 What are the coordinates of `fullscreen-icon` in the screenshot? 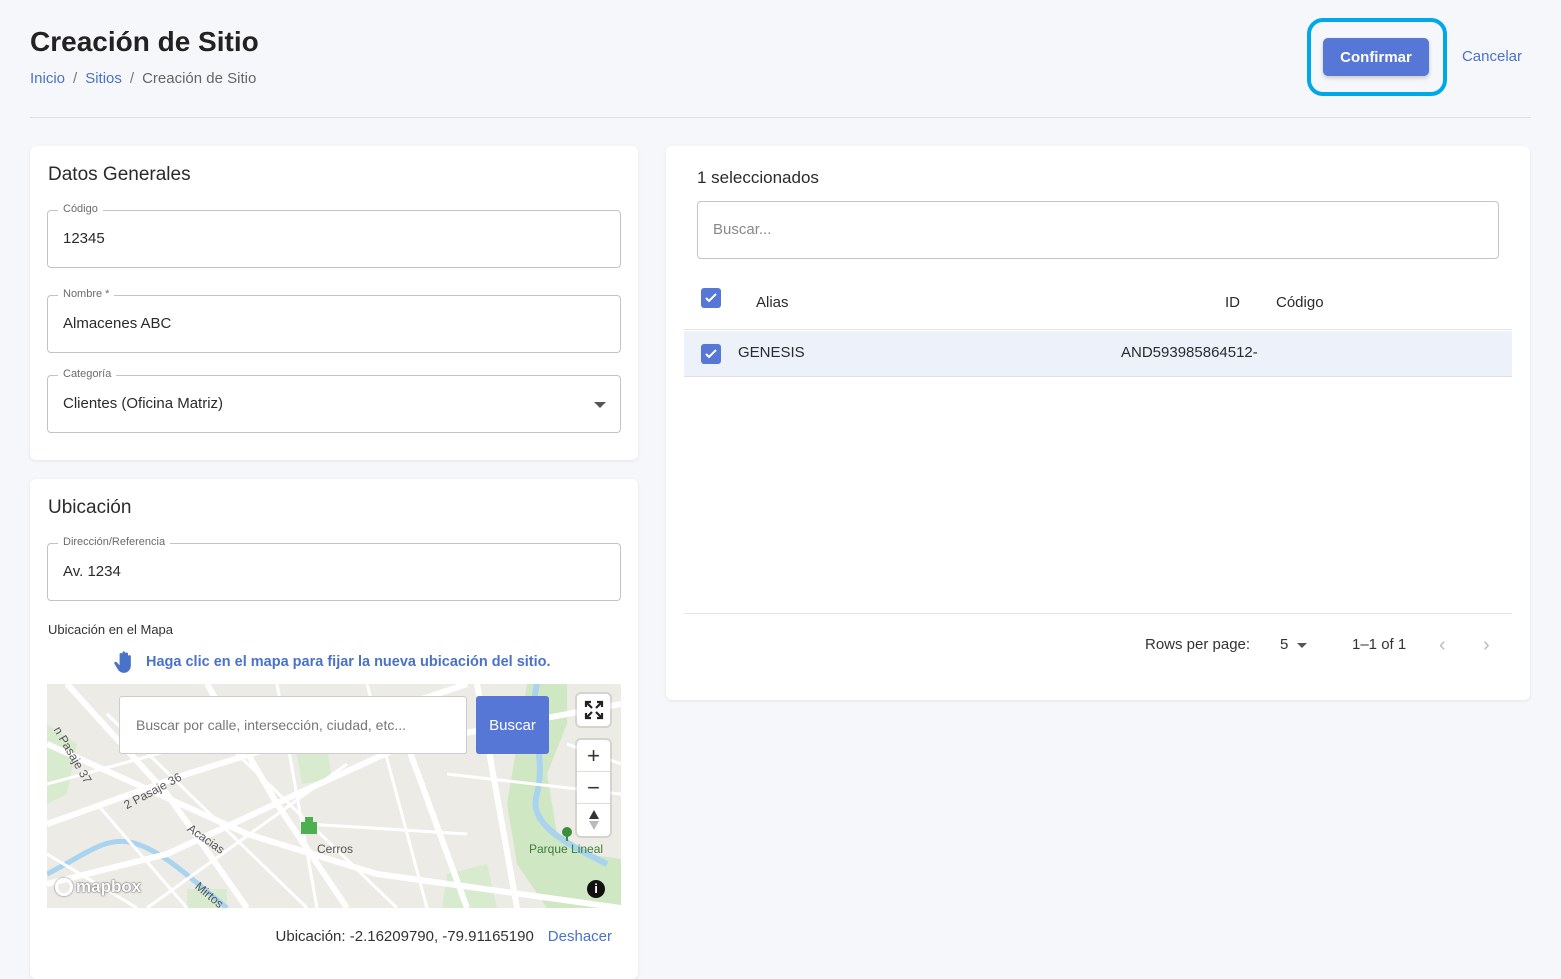 It's located at (593, 710).